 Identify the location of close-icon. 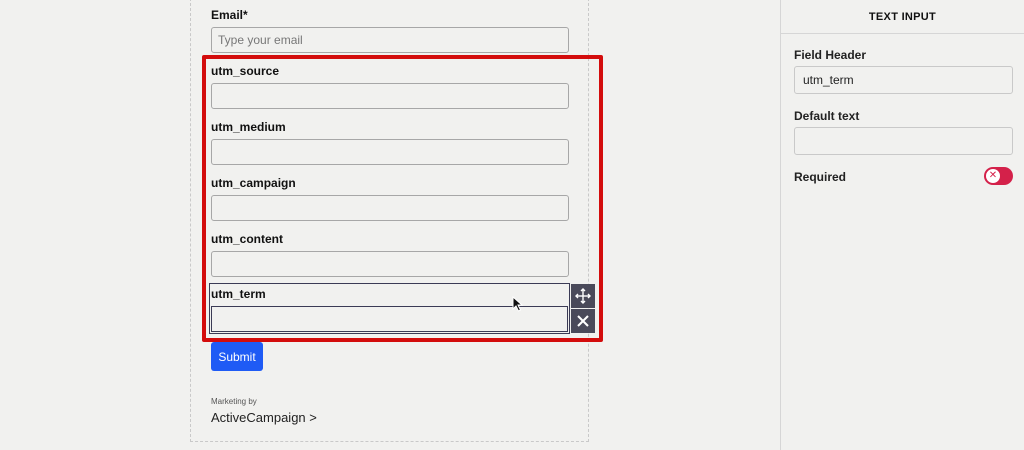
(583, 321).